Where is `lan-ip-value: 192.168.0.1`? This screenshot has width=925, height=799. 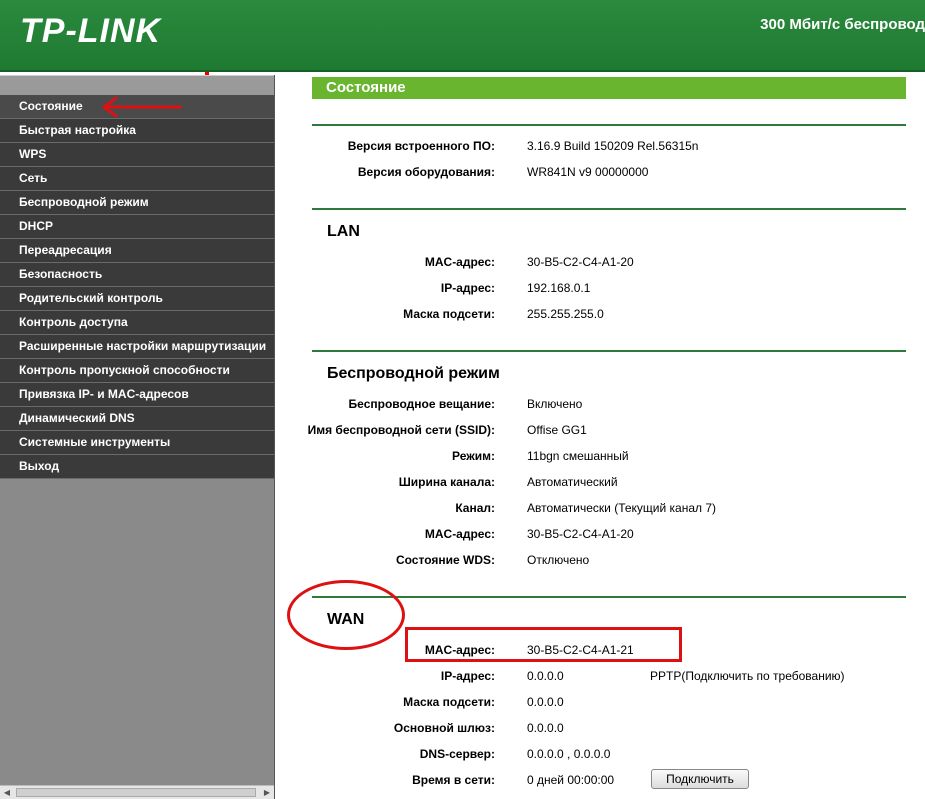
lan-ip-value: 192.168.0.1 is located at coordinates (559, 288).